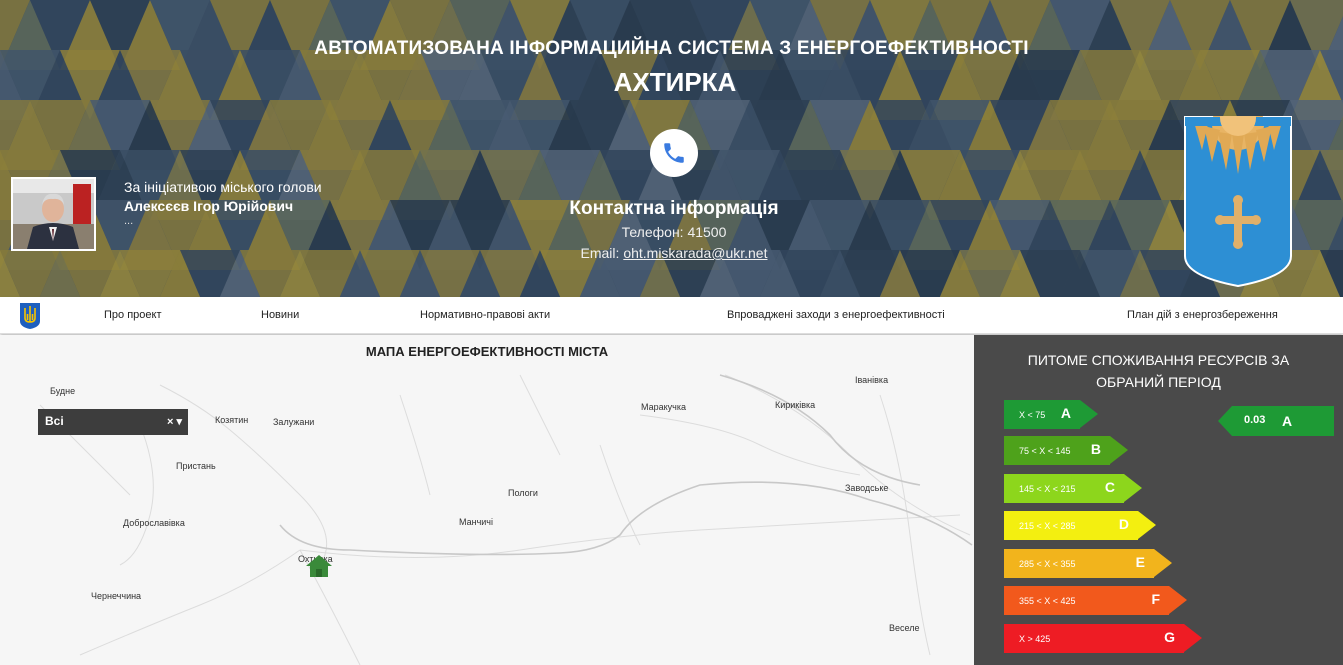 The image size is (1343, 665). What do you see at coordinates (209, 206) in the screenshot?
I see `mayor-name: Алексєєв Ігор Юрійович` at bounding box center [209, 206].